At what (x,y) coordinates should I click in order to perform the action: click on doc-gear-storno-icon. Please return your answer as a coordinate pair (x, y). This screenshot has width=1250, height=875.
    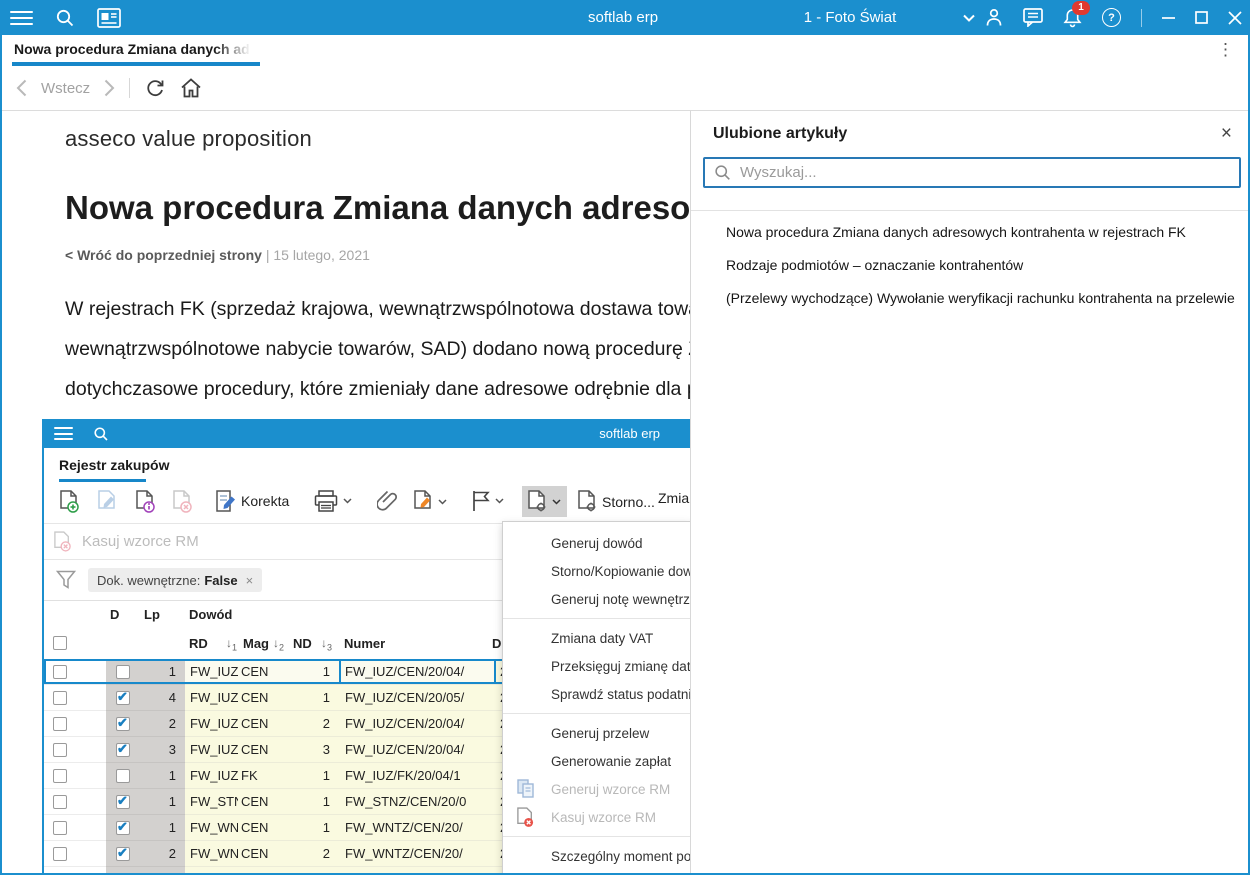
    Looking at the image, I should click on (587, 501).